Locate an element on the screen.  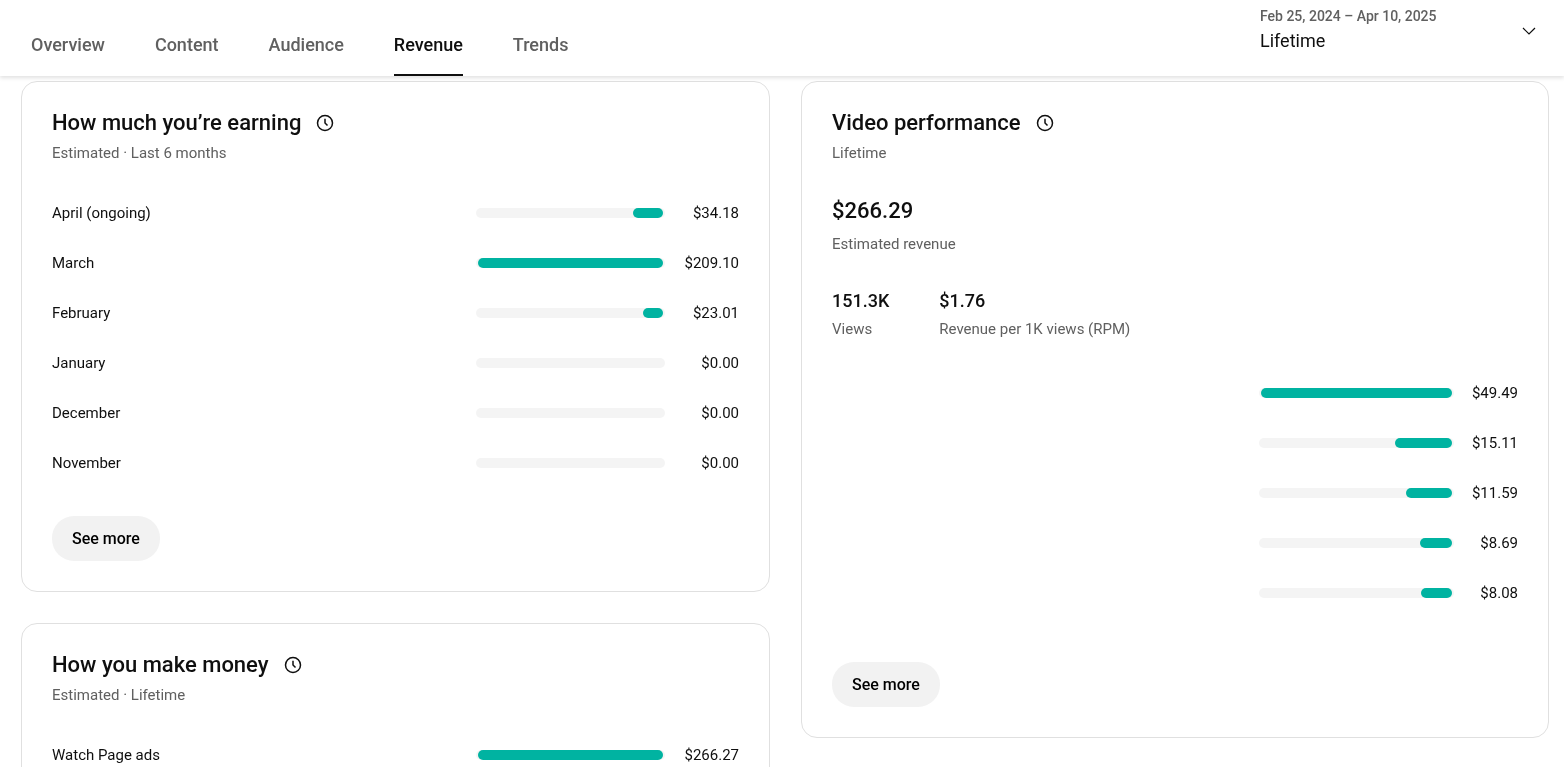
total-label: Estimated revenue is located at coordinates (894, 244).